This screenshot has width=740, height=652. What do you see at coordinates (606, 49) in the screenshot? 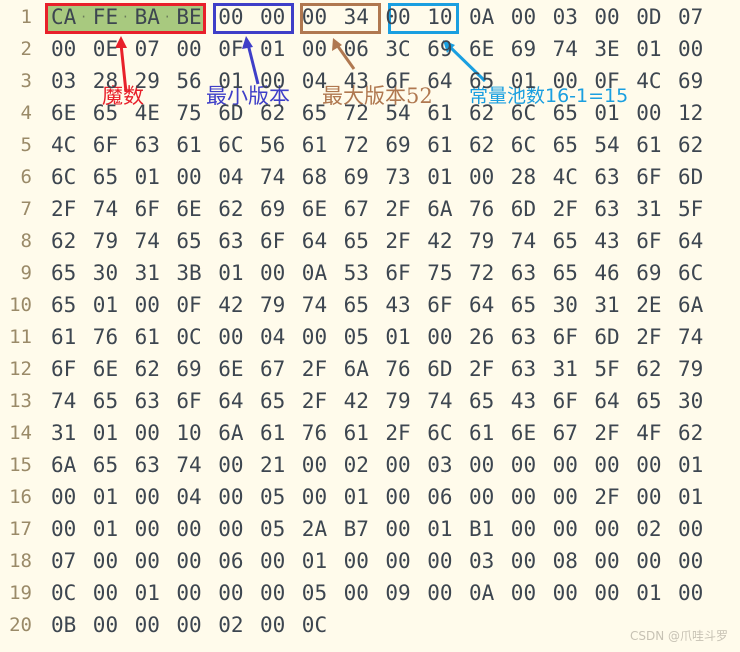
I see `hex-byte: 3E` at bounding box center [606, 49].